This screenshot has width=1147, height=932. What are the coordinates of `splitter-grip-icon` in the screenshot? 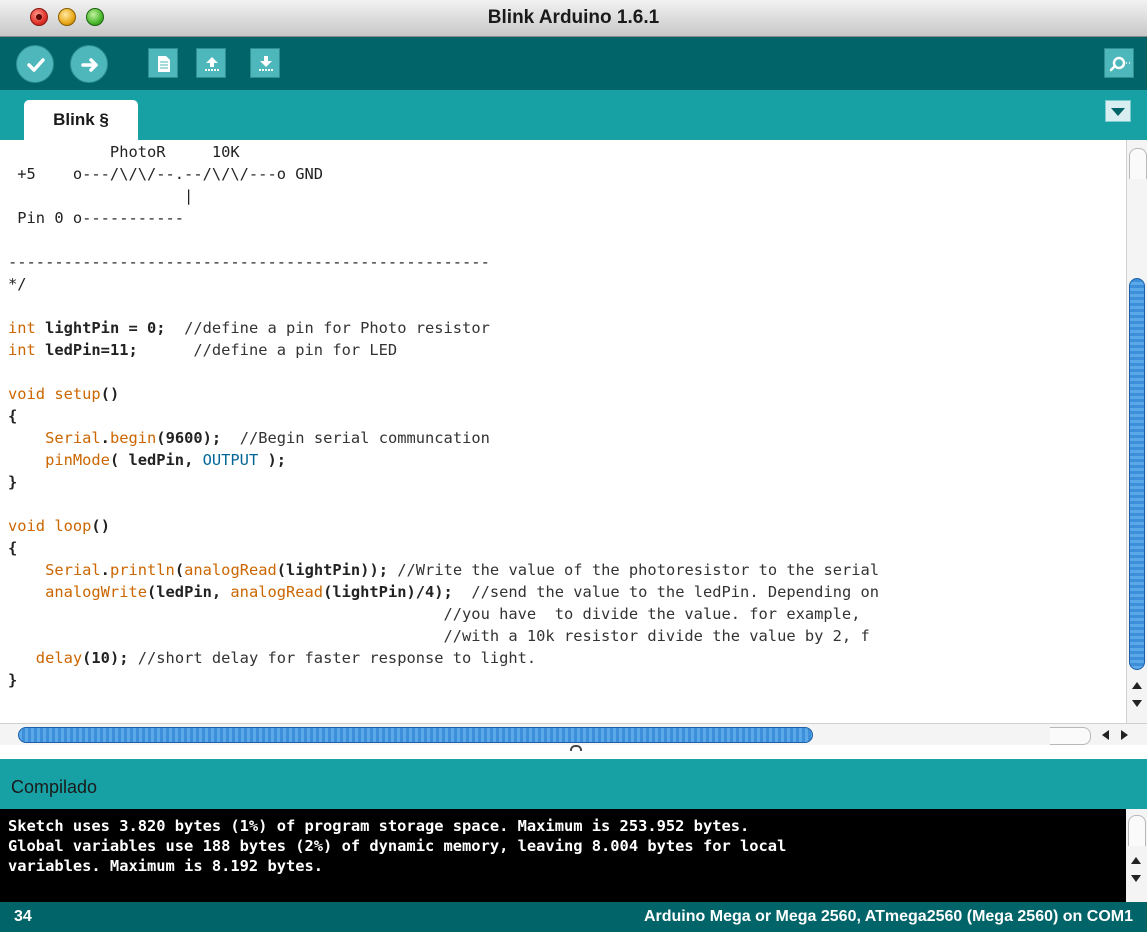 It's located at (576, 748).